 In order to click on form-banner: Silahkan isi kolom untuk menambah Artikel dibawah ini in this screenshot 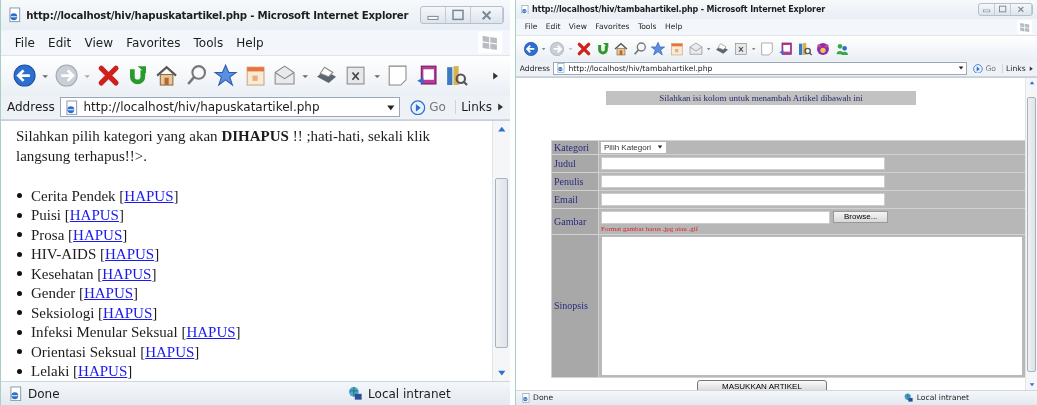, I will do `click(761, 97)`.